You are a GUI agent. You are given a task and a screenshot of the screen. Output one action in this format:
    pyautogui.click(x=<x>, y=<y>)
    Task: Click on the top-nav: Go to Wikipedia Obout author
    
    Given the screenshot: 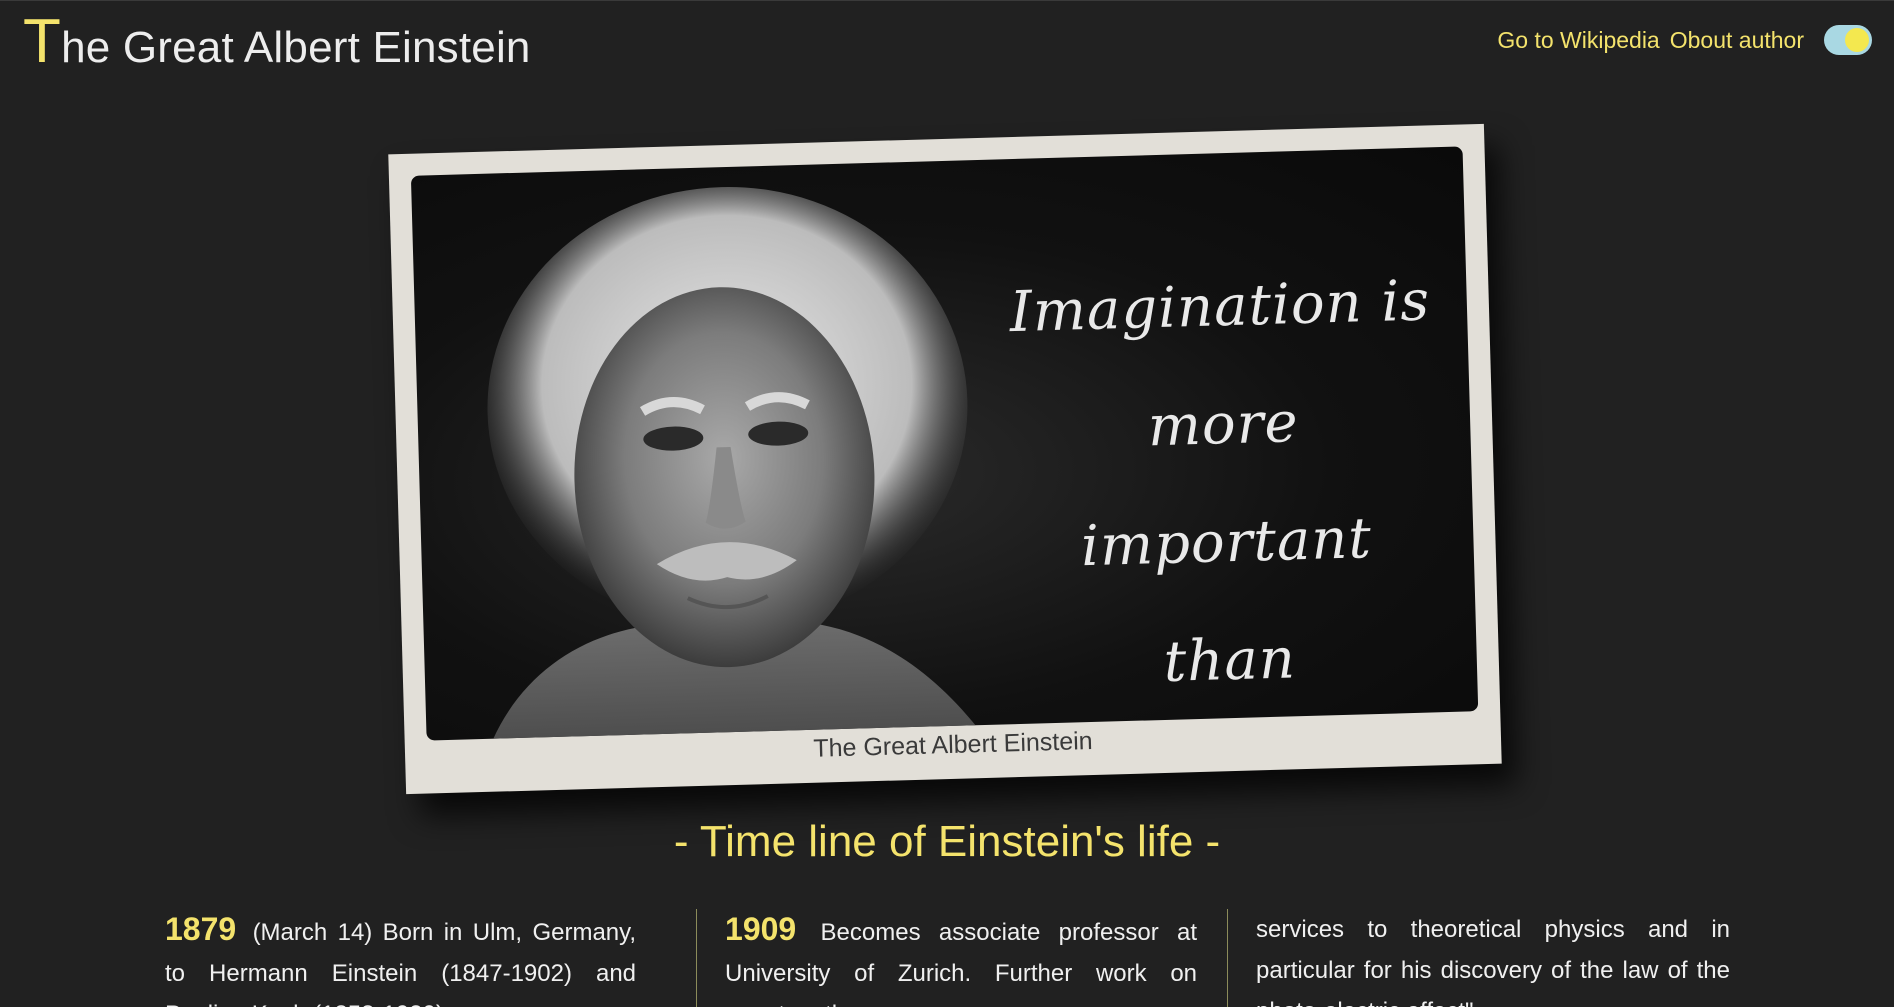 What is the action you would take?
    pyautogui.click(x=1684, y=40)
    